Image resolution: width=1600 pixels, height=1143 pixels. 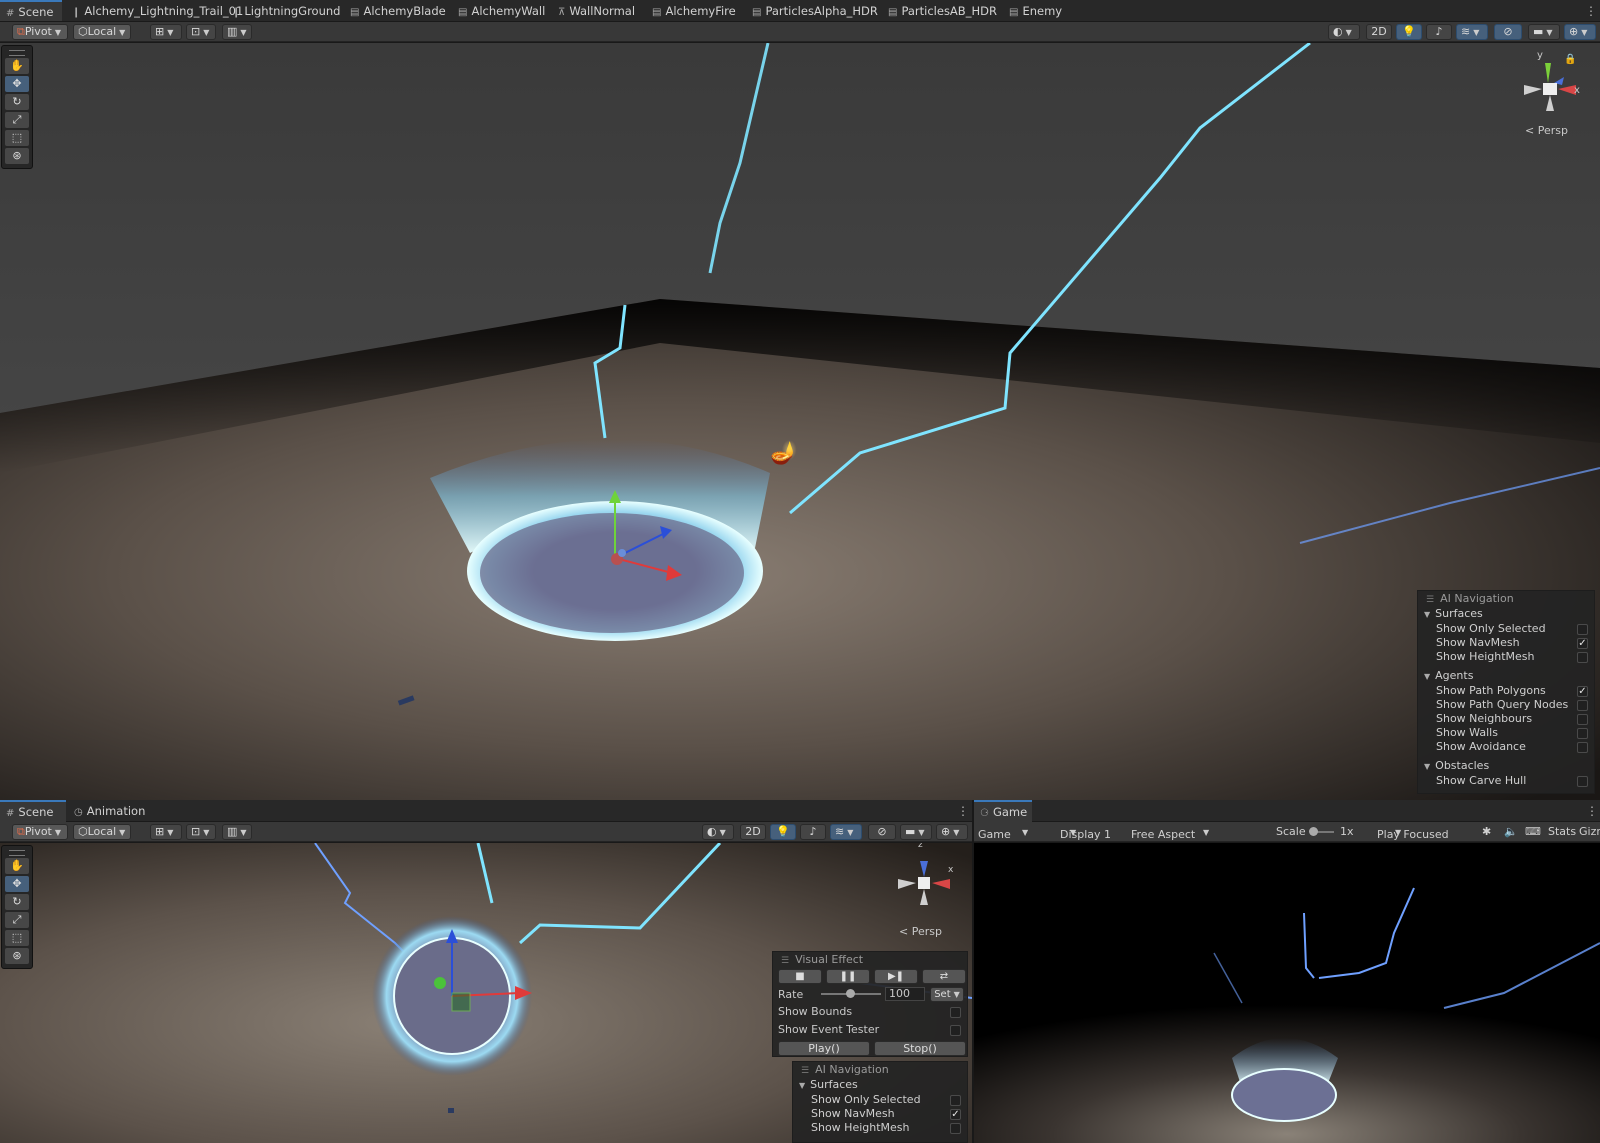 What do you see at coordinates (31, 10) in the screenshot?
I see `tab-scene: # Scene` at bounding box center [31, 10].